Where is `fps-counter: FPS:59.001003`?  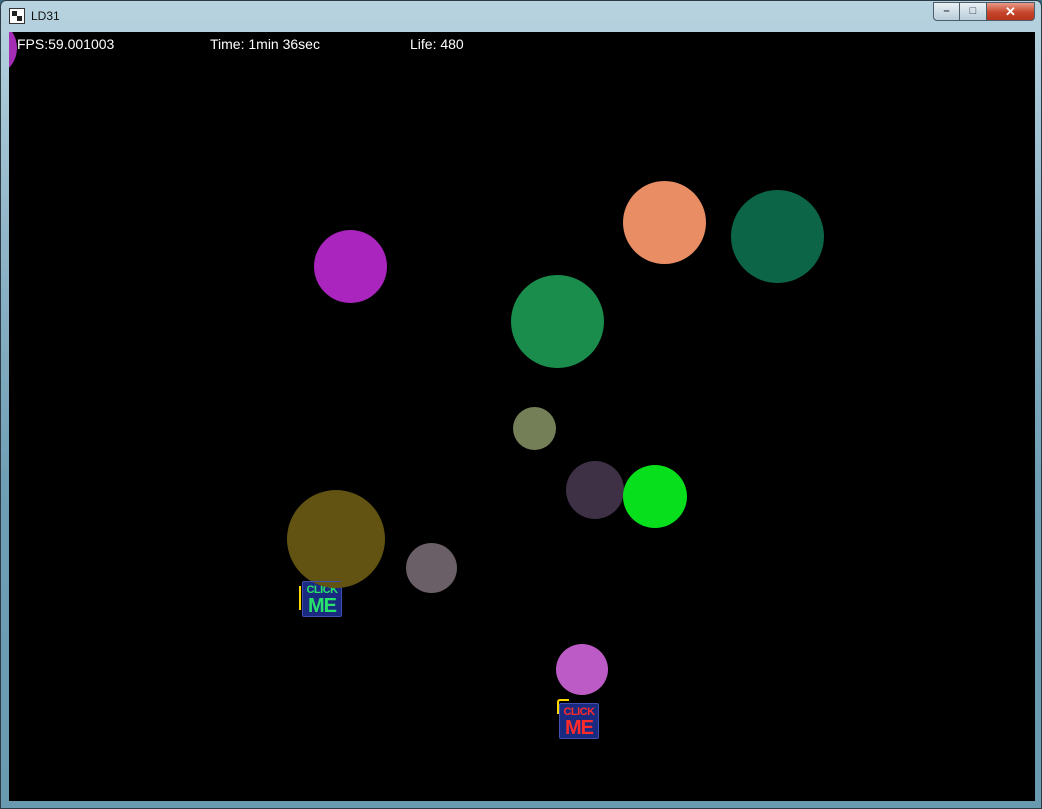 fps-counter: FPS:59.001003 is located at coordinates (66, 44).